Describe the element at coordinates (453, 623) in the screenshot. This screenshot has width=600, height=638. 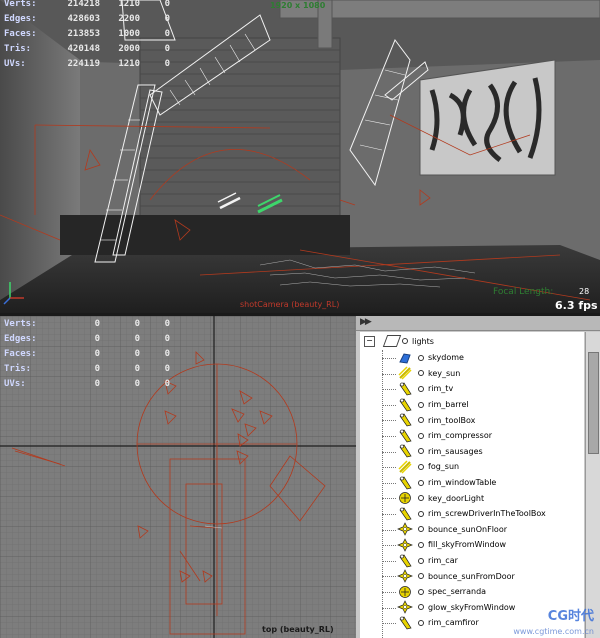
I see `outliner-item-label: rim_camfiror` at that location.